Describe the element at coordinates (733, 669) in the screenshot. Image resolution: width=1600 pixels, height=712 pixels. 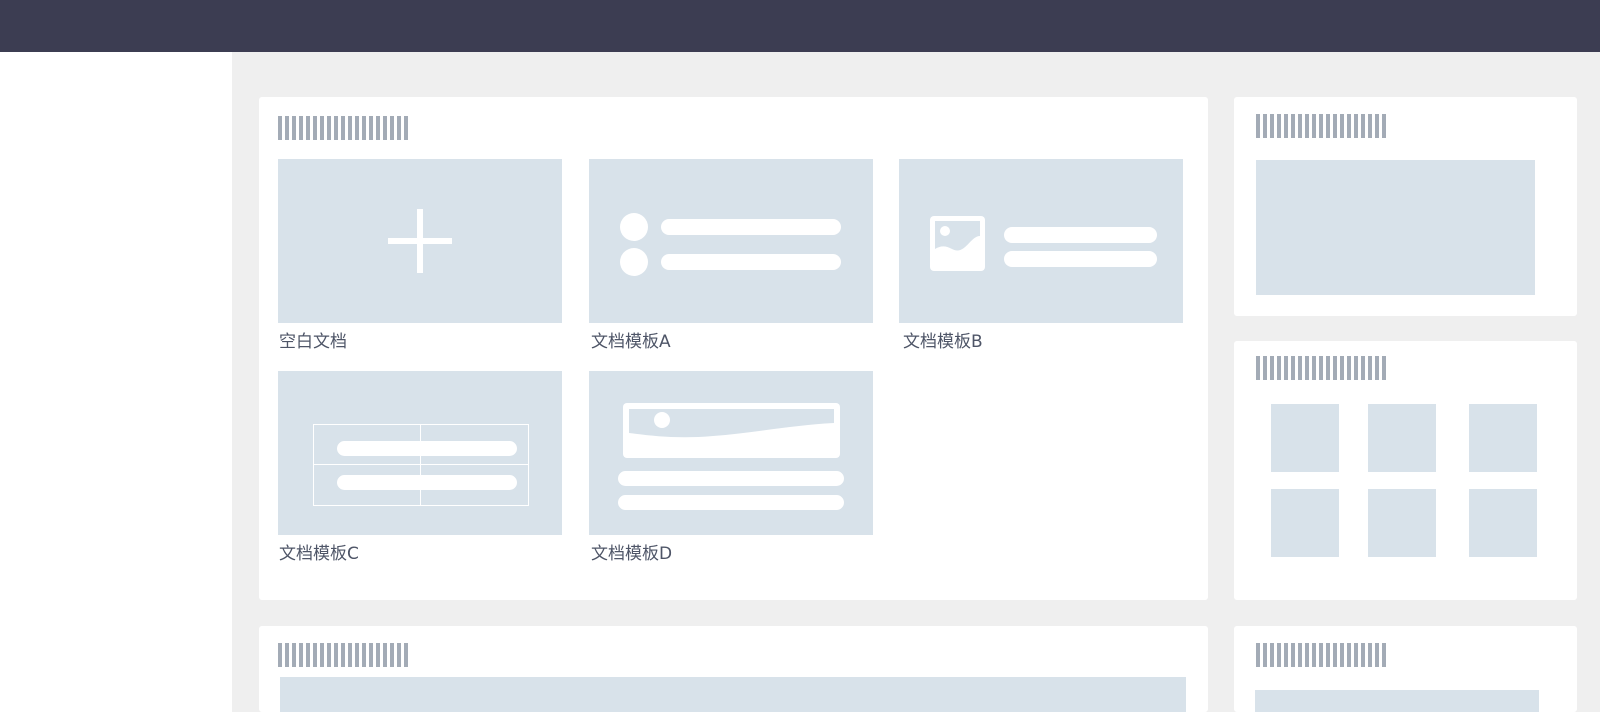
I see `bottom-left-panel` at that location.